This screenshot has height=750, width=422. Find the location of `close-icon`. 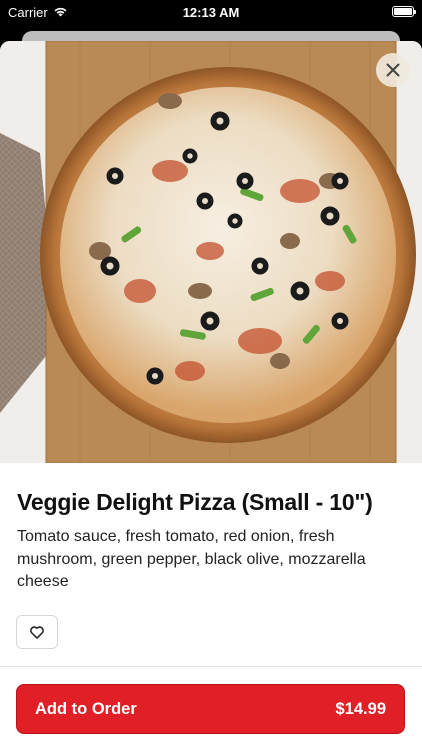

close-icon is located at coordinates (393, 70).